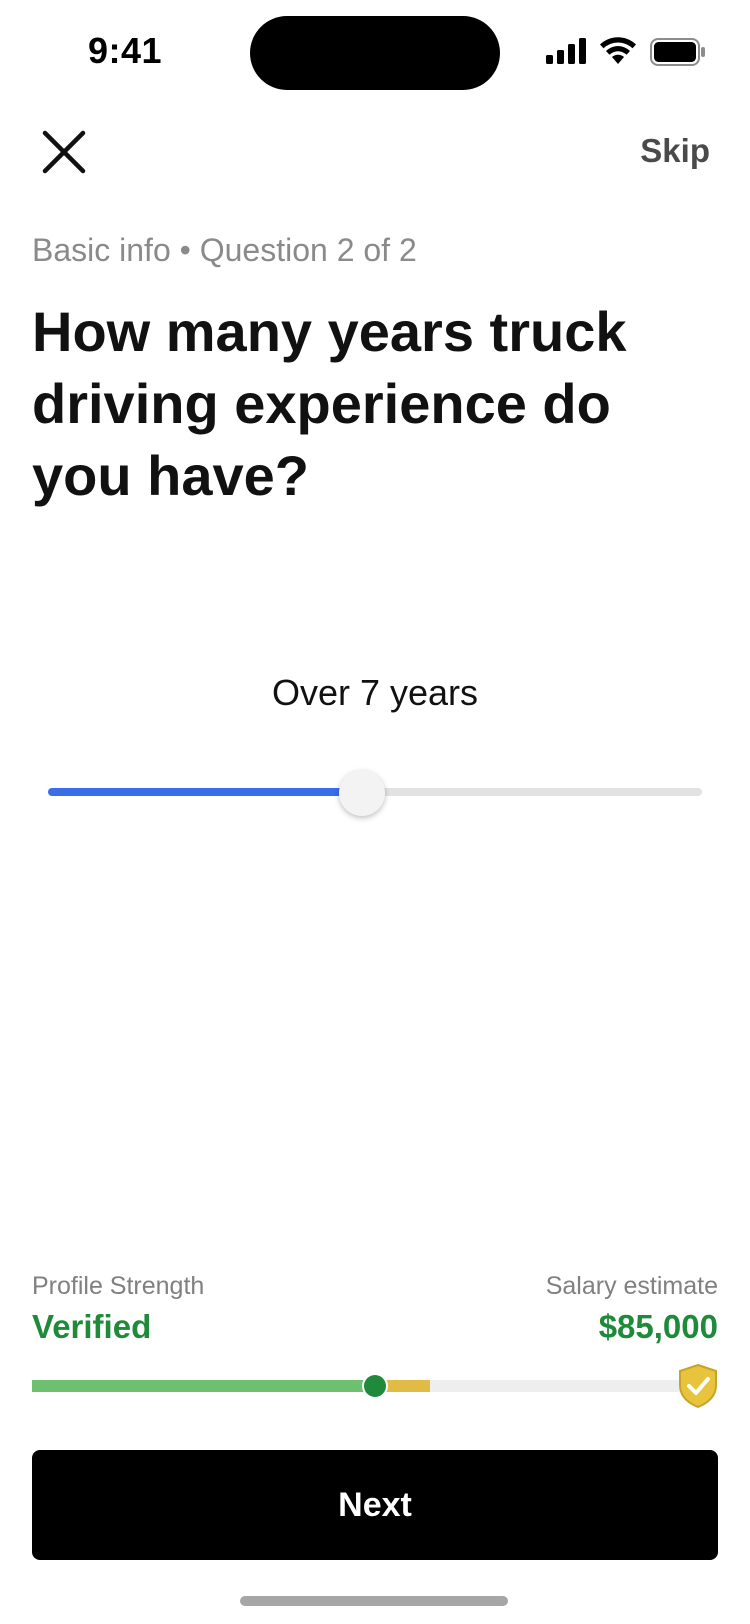 The image size is (750, 1624). I want to click on skip-button: Skip, so click(675, 151).